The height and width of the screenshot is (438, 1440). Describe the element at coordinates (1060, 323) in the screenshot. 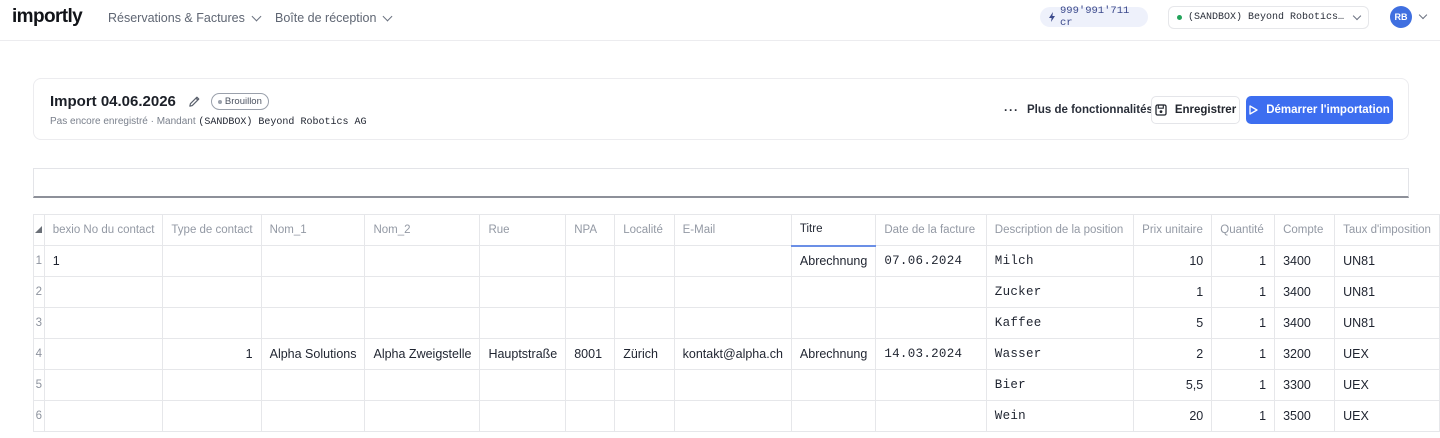

I see `grid-cell: Kaffee` at that location.